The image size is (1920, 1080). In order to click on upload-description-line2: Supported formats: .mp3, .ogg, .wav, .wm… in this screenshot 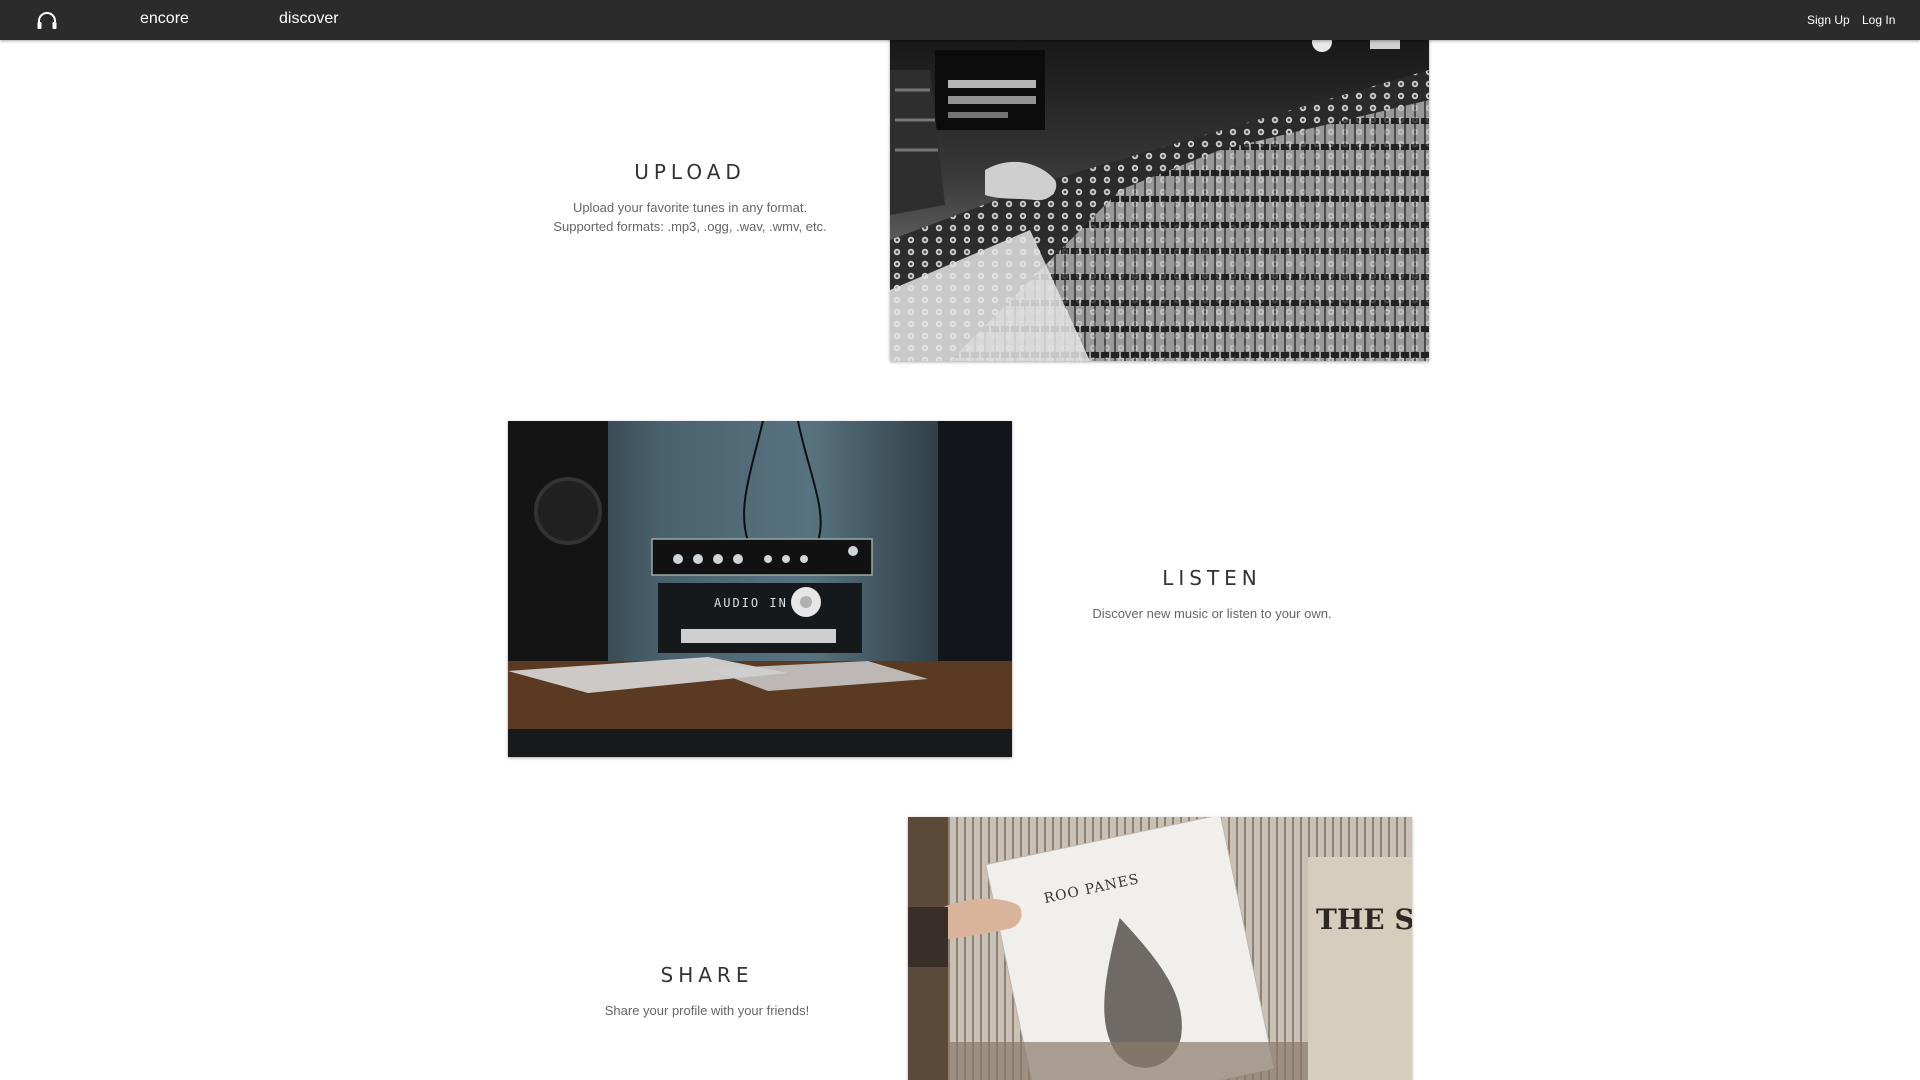, I will do `click(690, 226)`.